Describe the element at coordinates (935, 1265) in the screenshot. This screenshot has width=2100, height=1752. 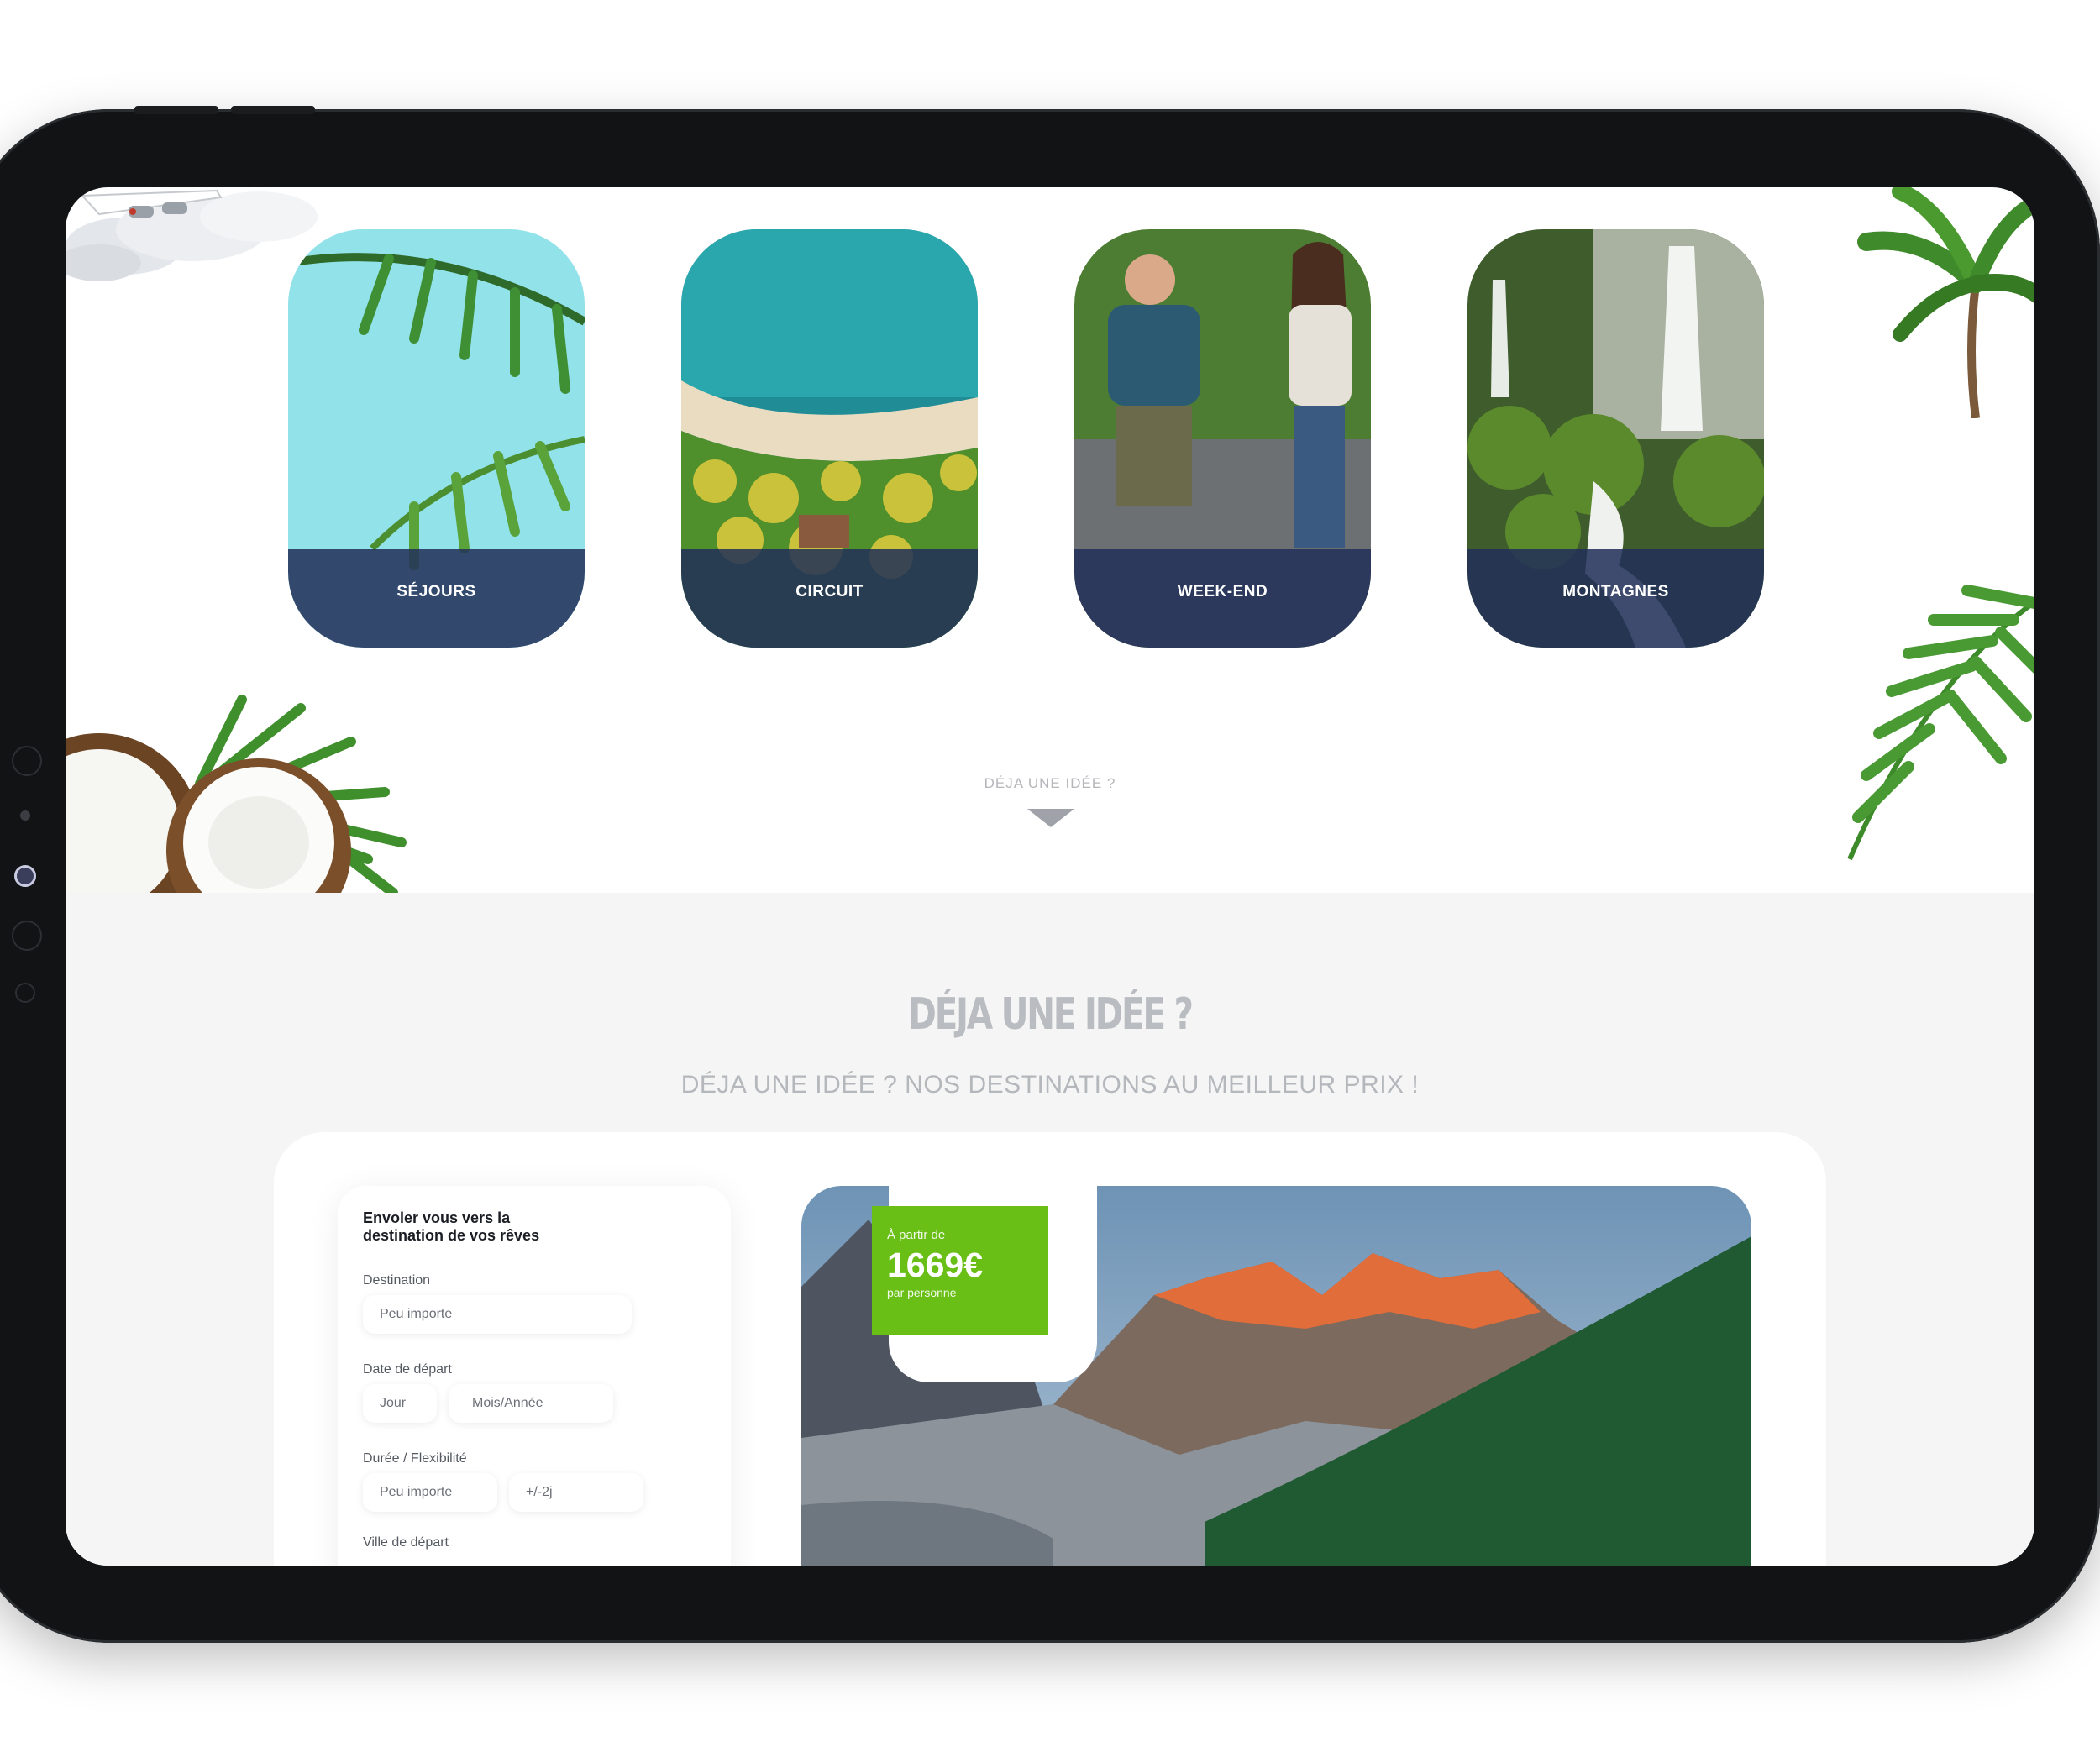
I see `price-value: 1669€` at that location.